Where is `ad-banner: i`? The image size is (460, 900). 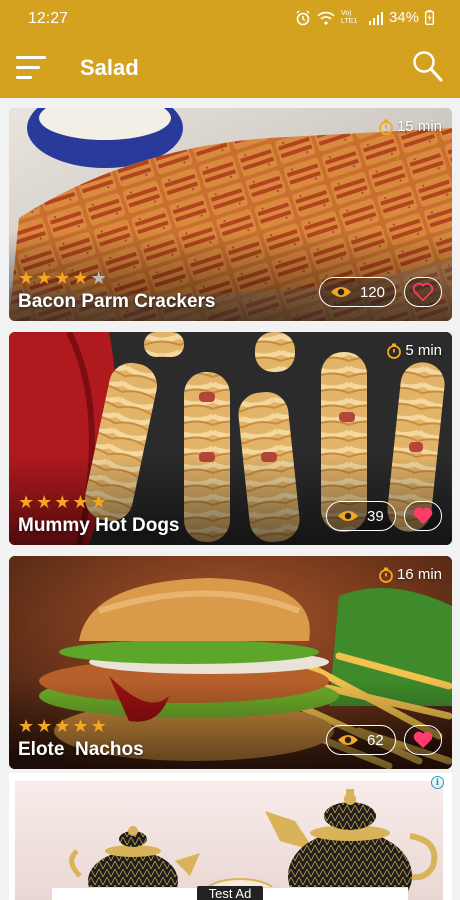 ad-banner: i is located at coordinates (230, 836).